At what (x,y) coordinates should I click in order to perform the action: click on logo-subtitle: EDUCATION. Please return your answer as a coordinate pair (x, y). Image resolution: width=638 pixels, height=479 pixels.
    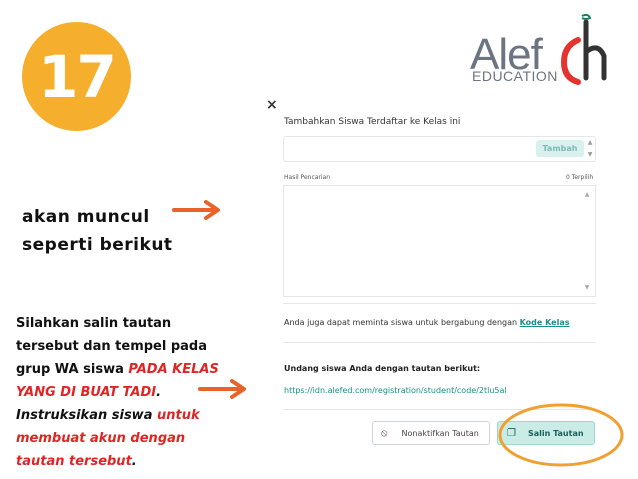
    Looking at the image, I should click on (515, 76).